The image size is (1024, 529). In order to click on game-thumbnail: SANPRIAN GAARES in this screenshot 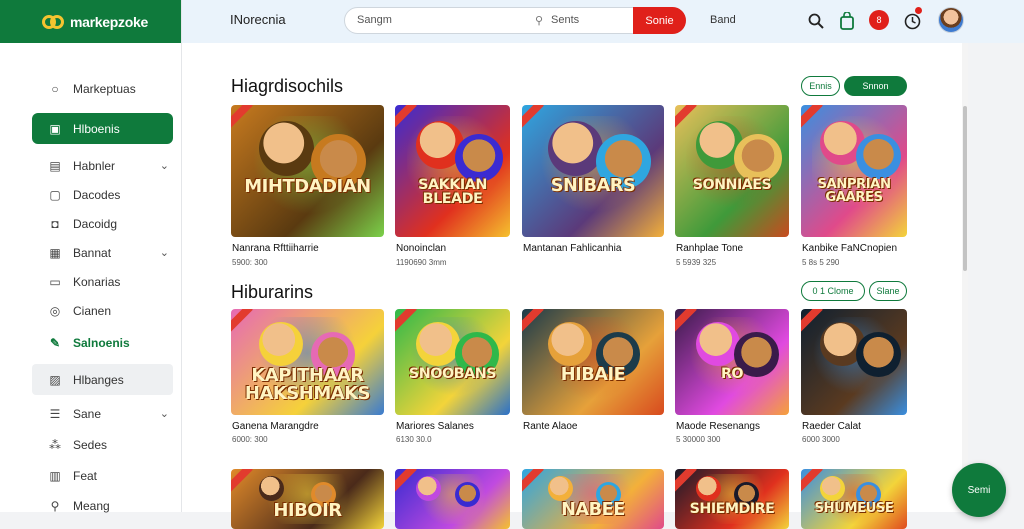, I will do `click(854, 171)`.